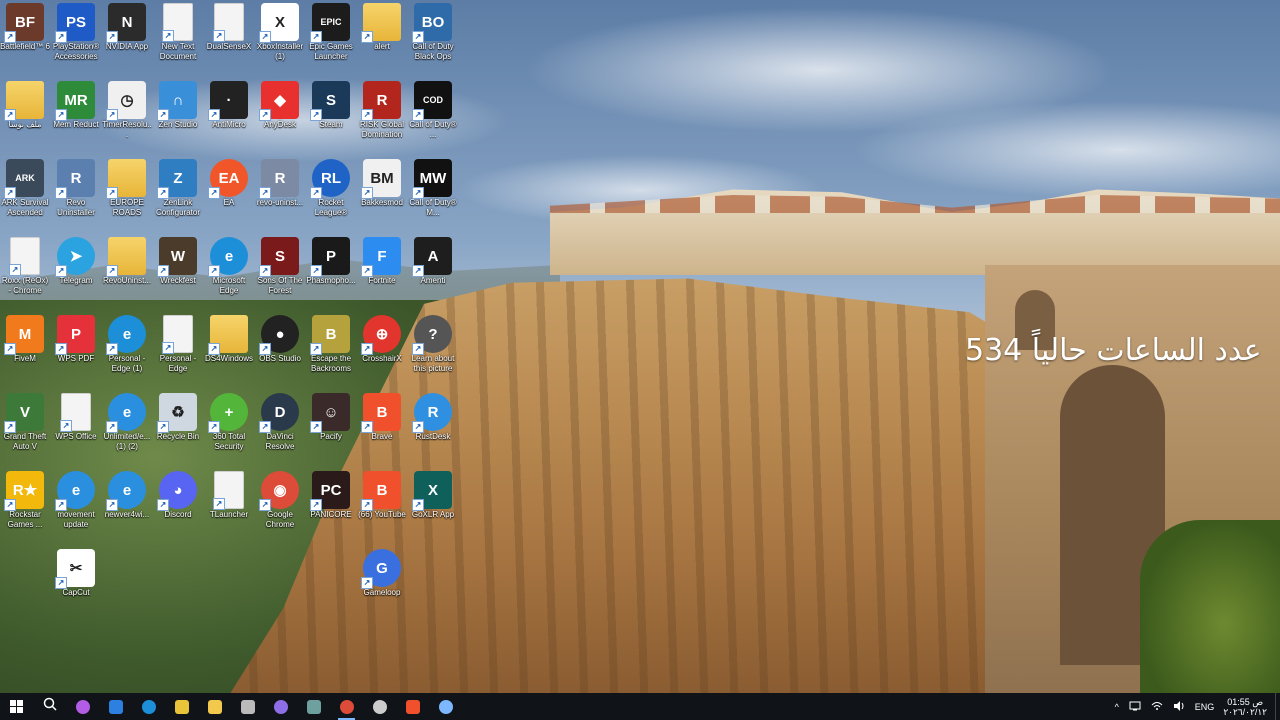  Describe the element at coordinates (382, 116) in the screenshot. I see `desktop-shortcut: R ↗ RISK Global Domination` at that location.